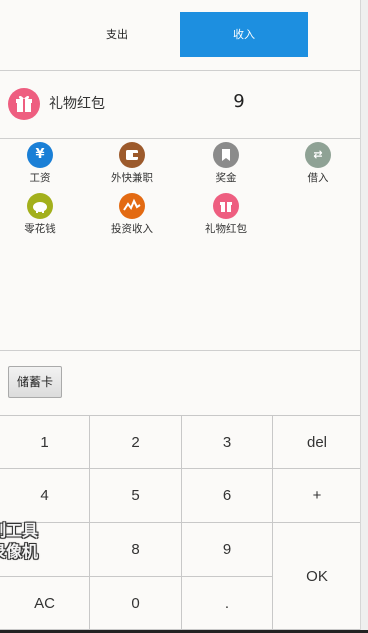 This screenshot has height=633, width=368. What do you see at coordinates (132, 178) in the screenshot?
I see `category-label: 外快兼职` at bounding box center [132, 178].